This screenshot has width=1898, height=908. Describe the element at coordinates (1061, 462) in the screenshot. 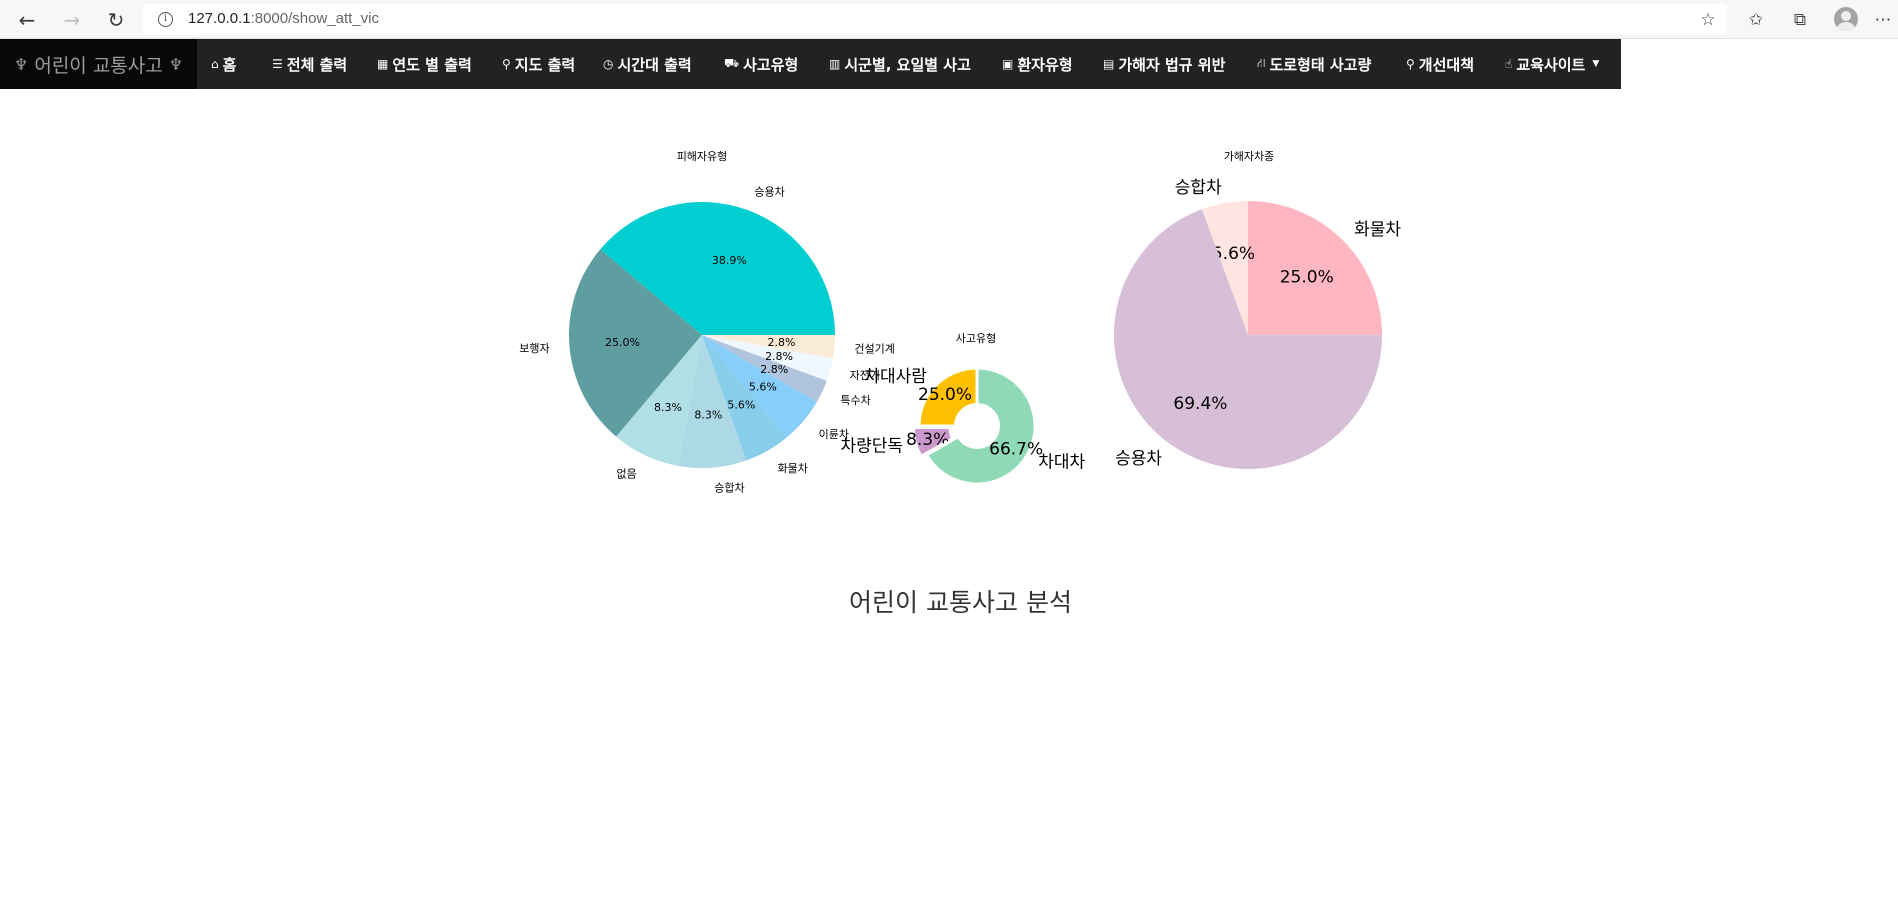

I see `pie-category-label: 차대차` at that location.